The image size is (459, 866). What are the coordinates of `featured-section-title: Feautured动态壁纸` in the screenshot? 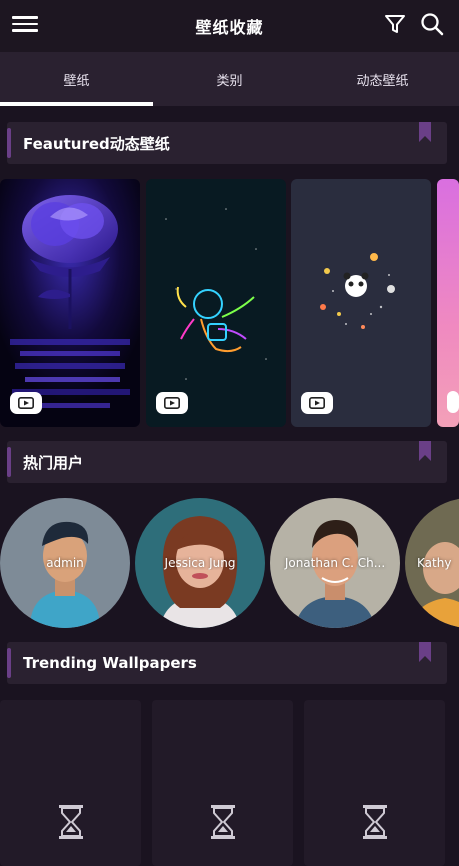 It's located at (96, 143).